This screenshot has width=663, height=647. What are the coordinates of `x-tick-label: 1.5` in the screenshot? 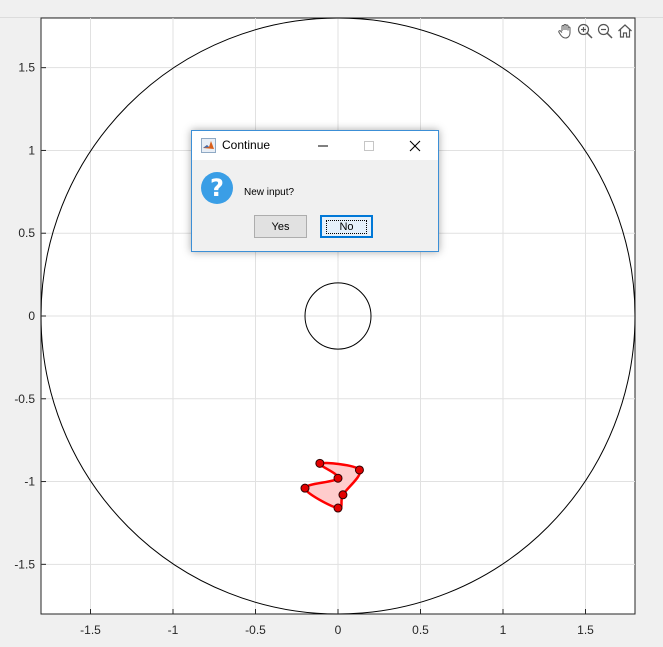 It's located at (585, 630).